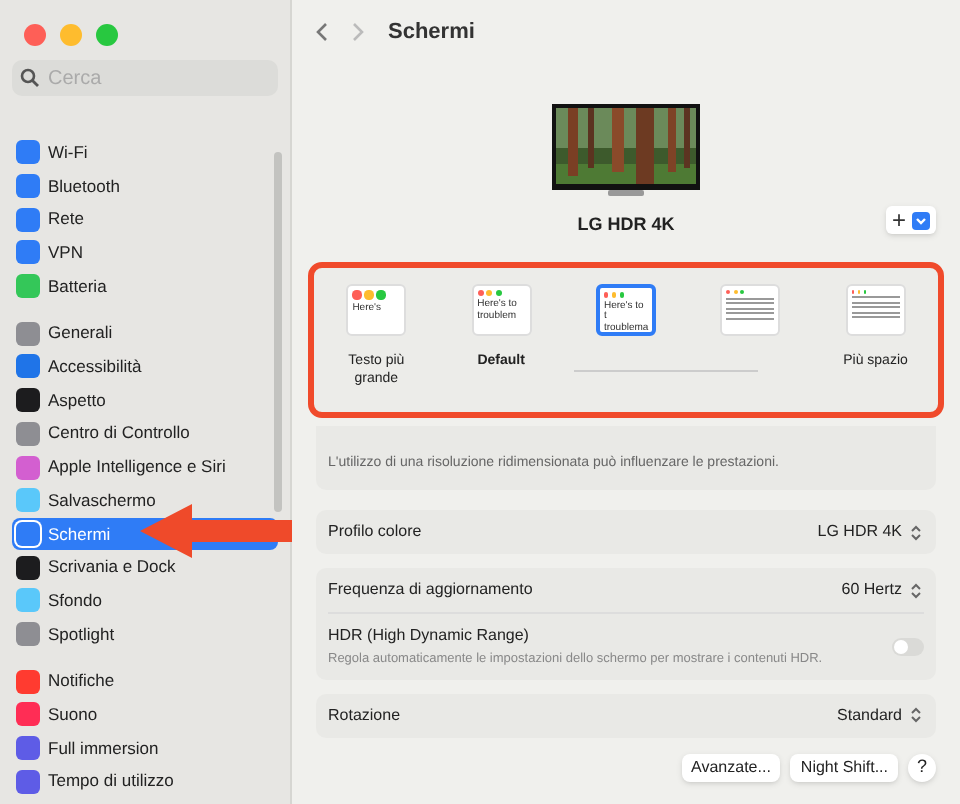 The image size is (960, 804). Describe the element at coordinates (880, 715) in the screenshot. I see `popup-button: Standard` at that location.